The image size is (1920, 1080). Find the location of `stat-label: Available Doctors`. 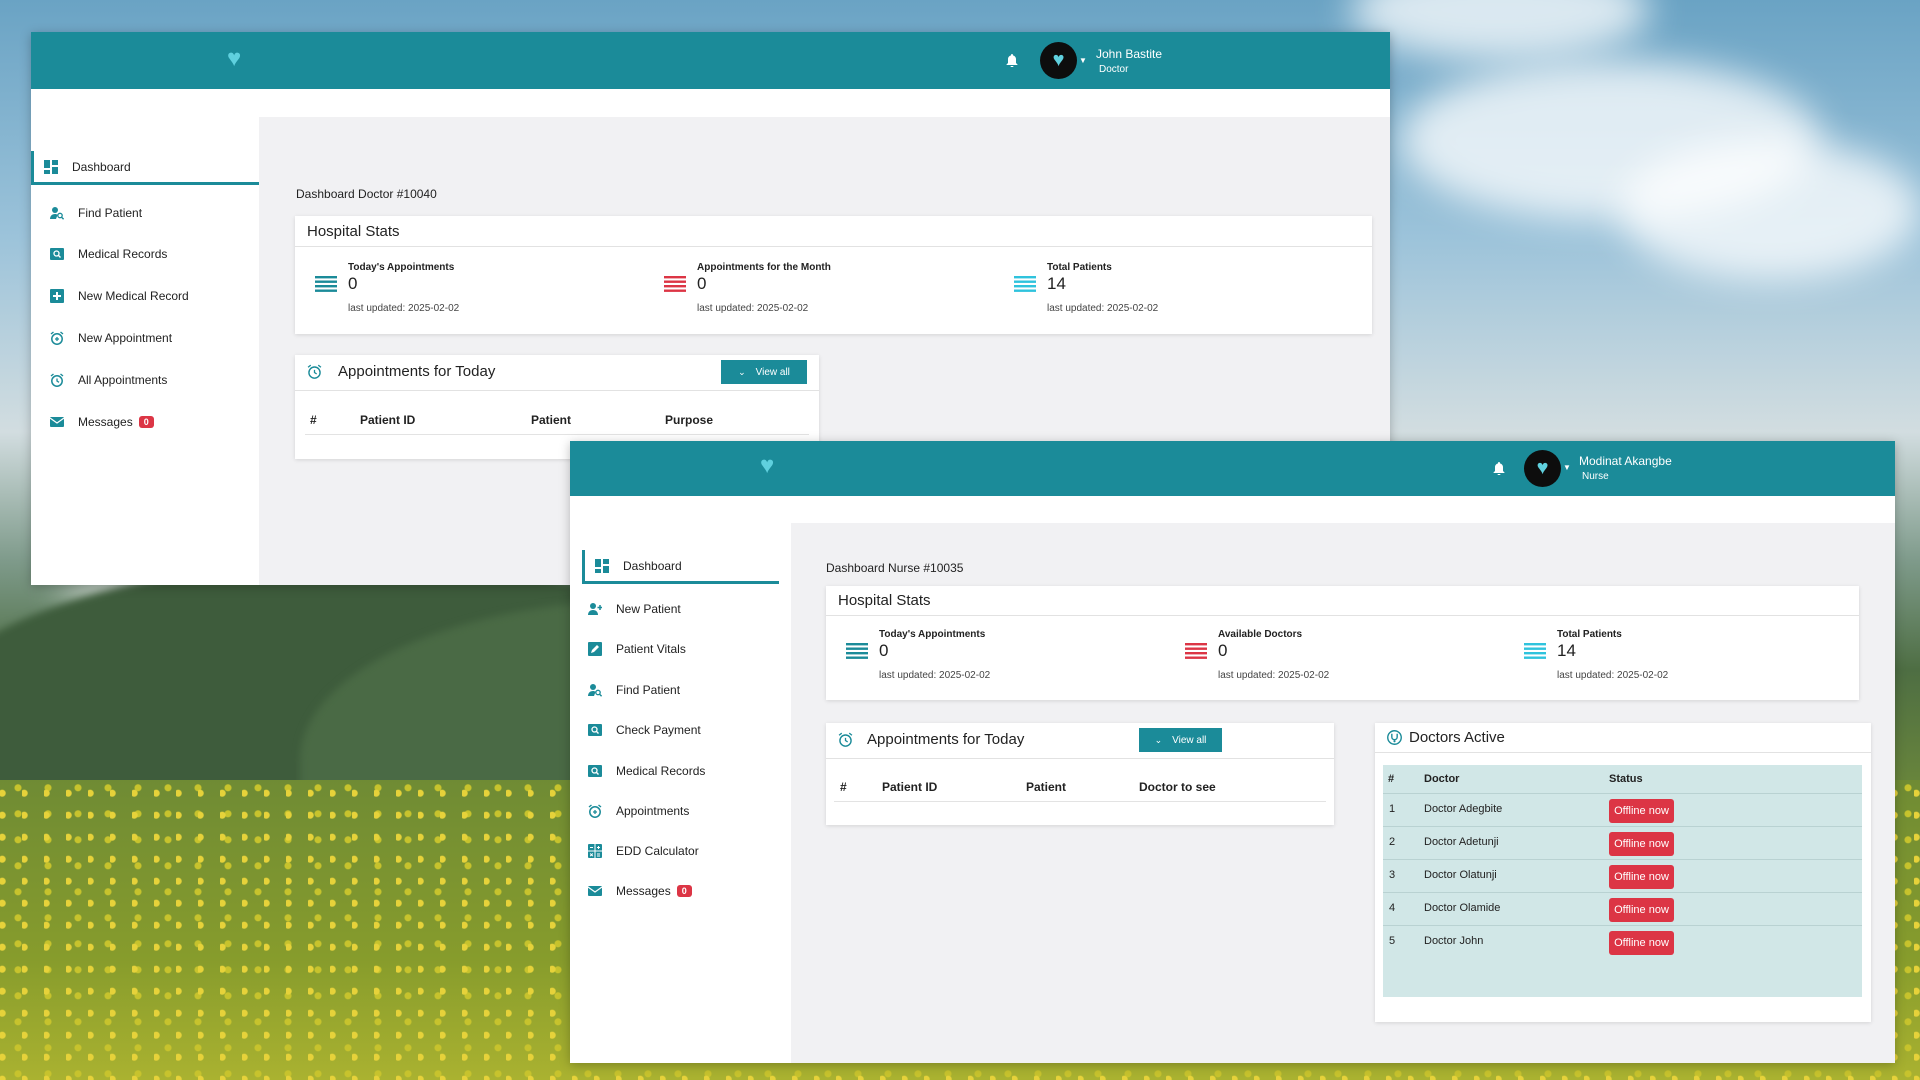

stat-label: Available Doctors is located at coordinates (1260, 634).